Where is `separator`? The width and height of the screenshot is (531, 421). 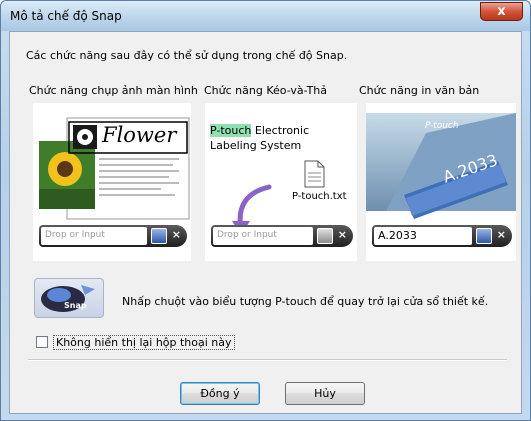 separator is located at coordinates (267, 360).